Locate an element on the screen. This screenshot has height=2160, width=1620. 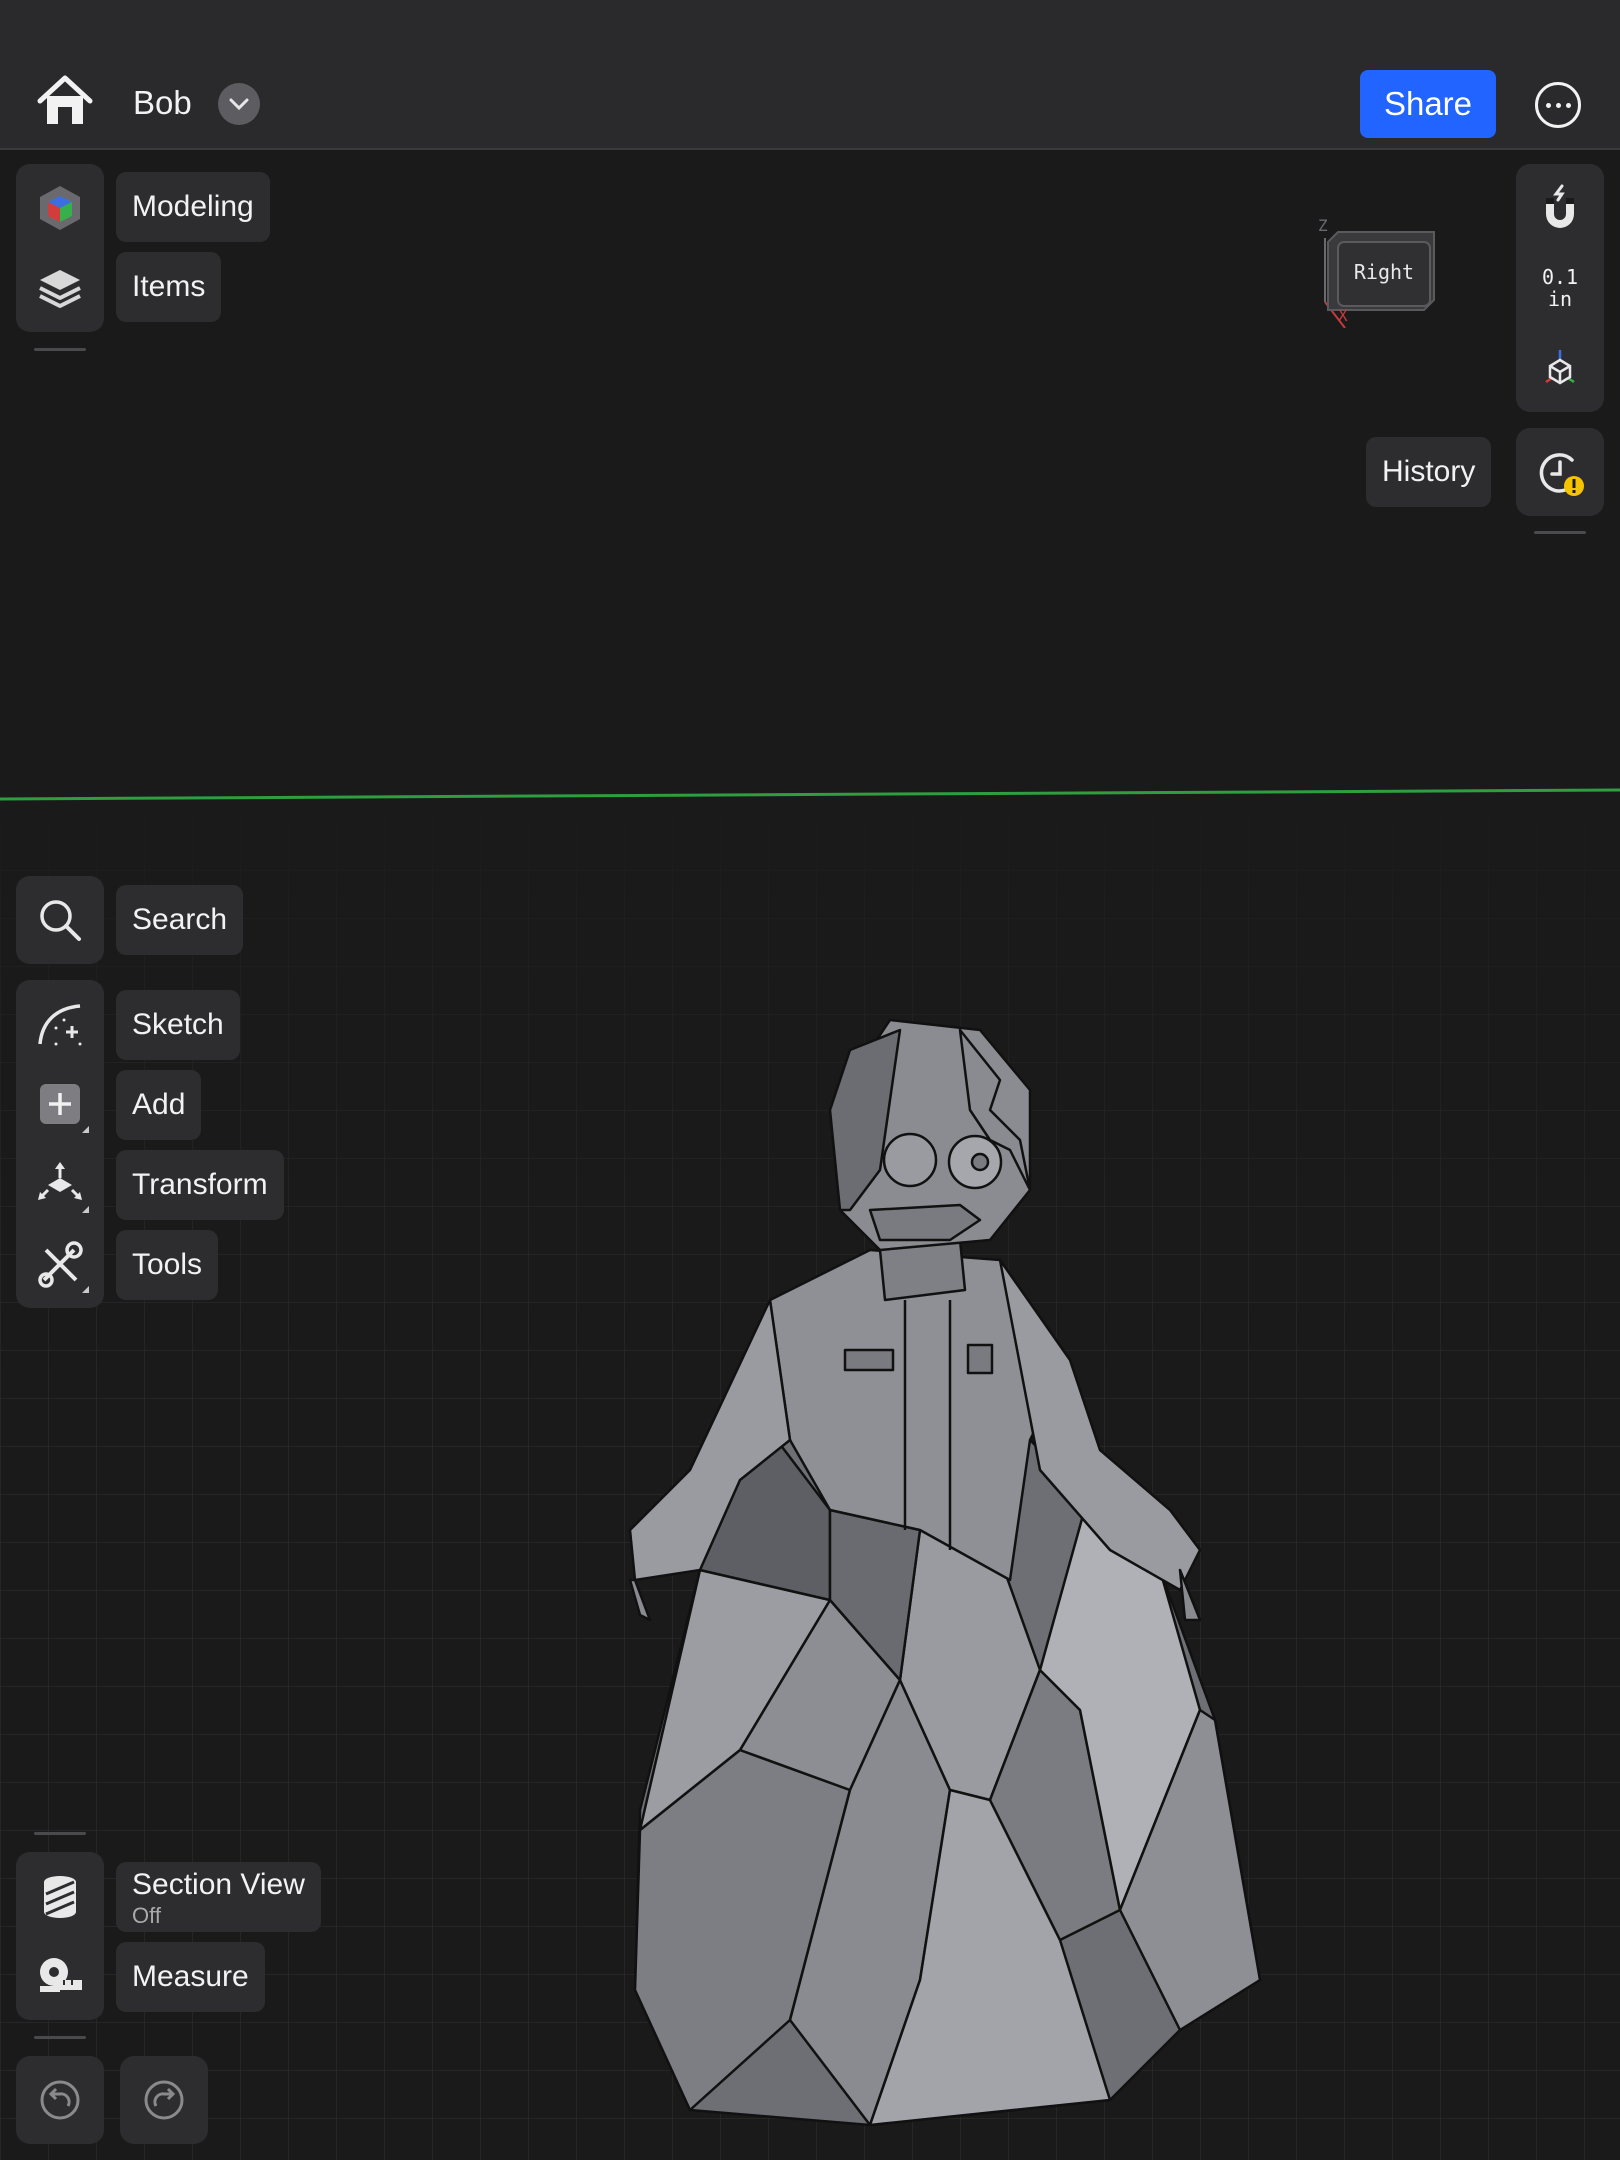
history-button is located at coordinates (1560, 472).